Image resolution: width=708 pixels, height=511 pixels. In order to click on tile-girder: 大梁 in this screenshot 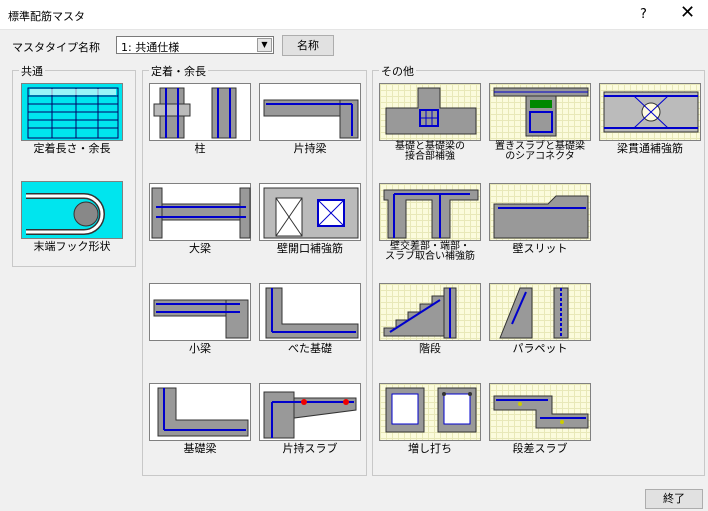, I will do `click(200, 219)`.